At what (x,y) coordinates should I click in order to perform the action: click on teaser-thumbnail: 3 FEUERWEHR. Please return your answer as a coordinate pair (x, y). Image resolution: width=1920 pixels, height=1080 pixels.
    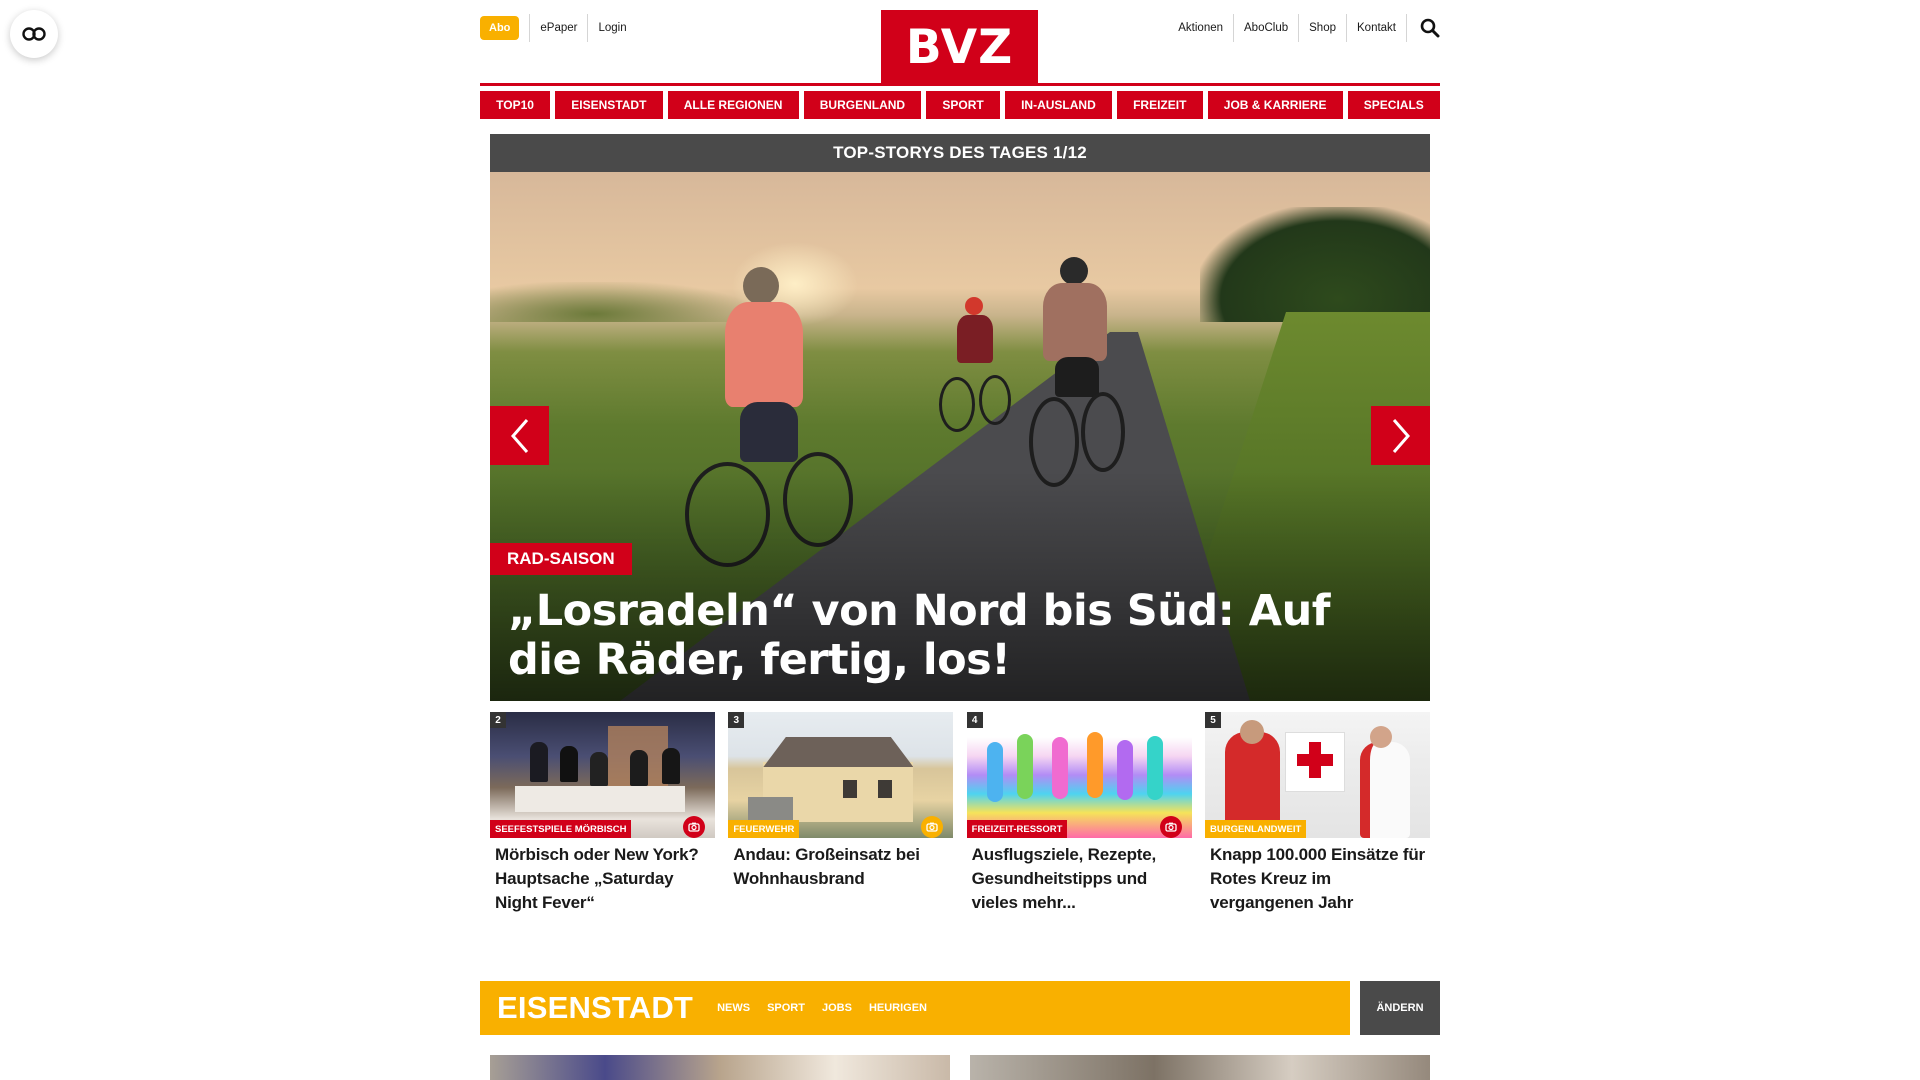
    Looking at the image, I should click on (841, 775).